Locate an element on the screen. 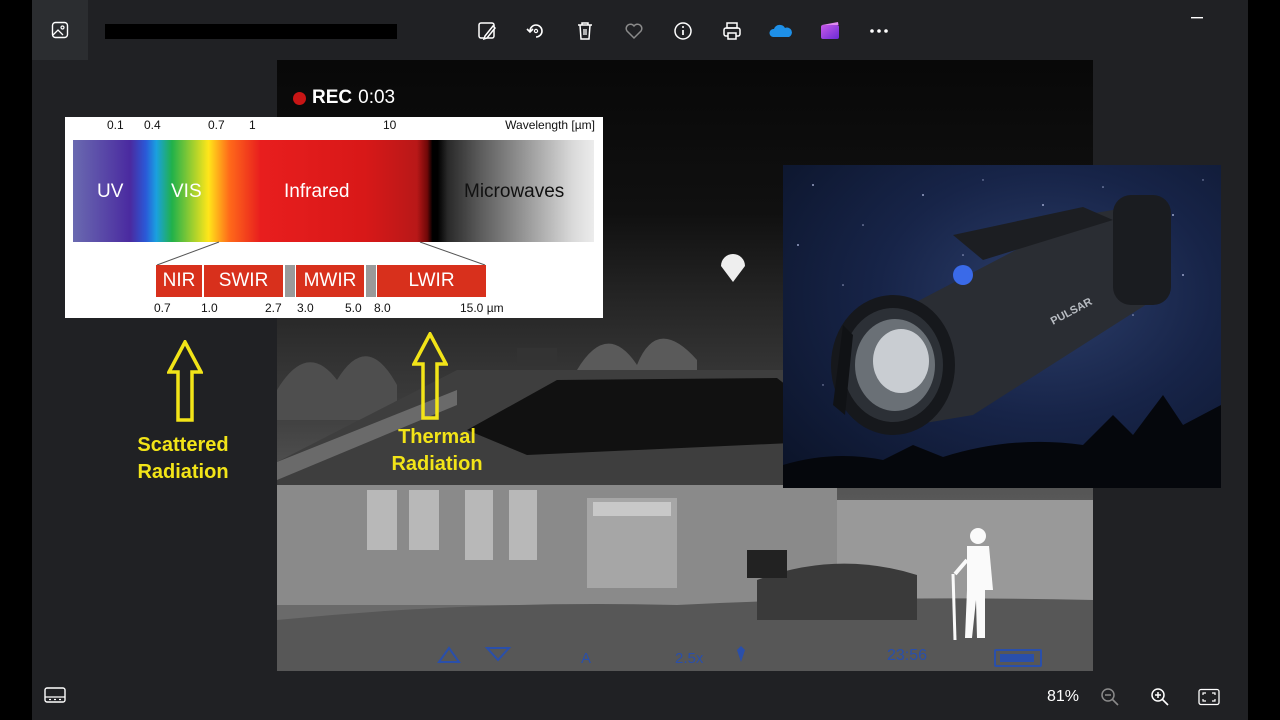  toolbar is located at coordinates (683, 31).